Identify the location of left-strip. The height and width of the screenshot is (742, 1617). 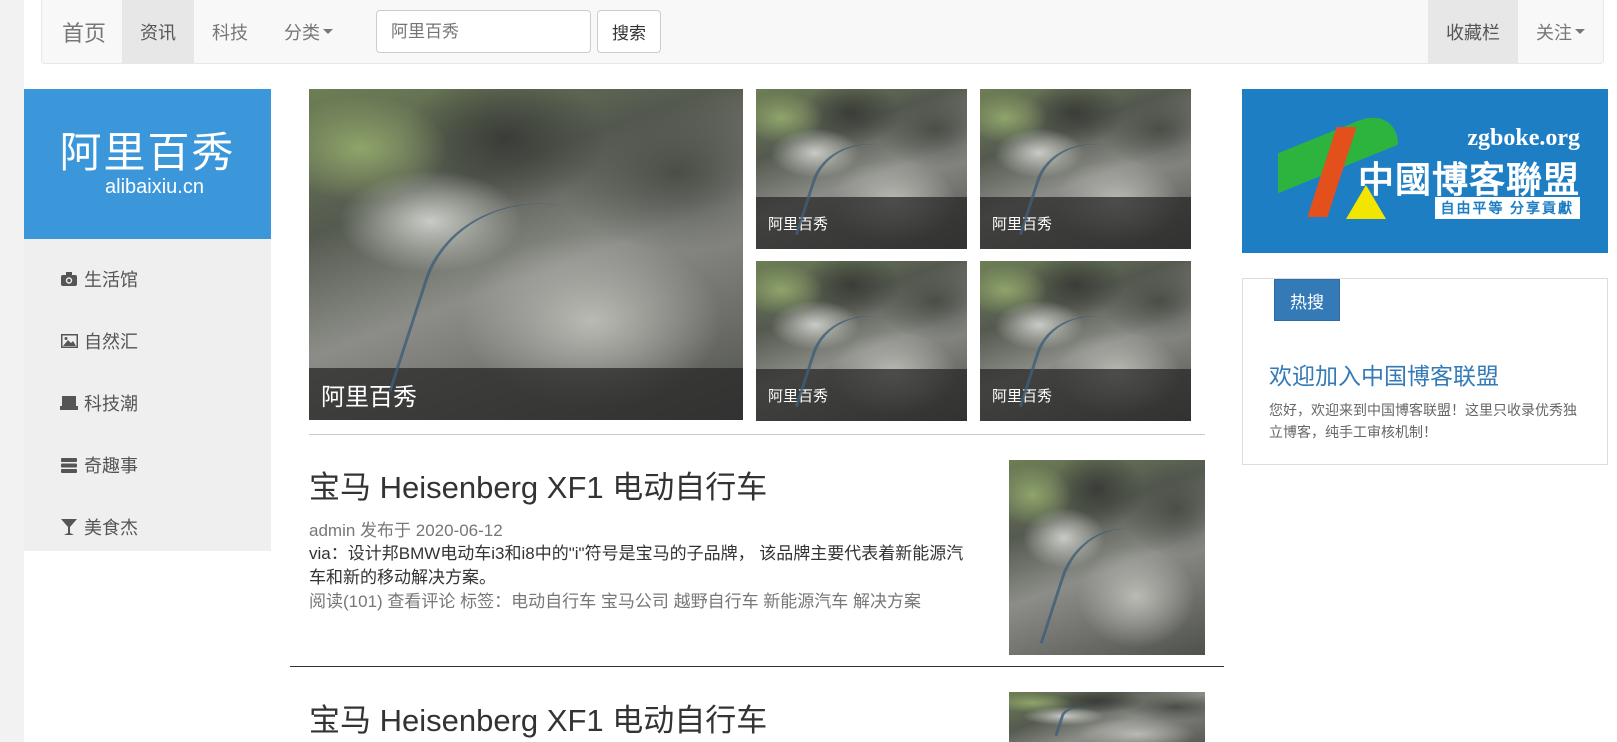
(12, 371).